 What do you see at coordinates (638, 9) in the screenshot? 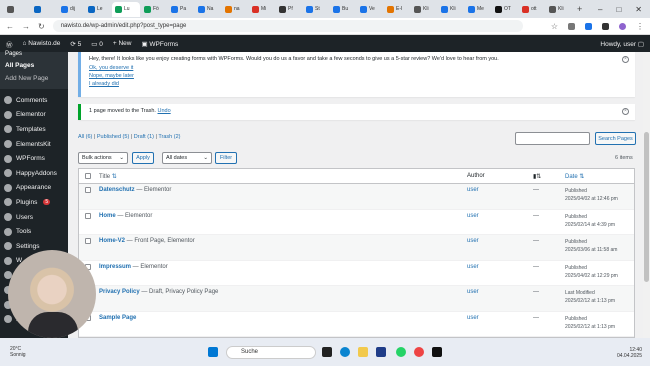
I see `close-window-icon: ✕` at bounding box center [638, 9].